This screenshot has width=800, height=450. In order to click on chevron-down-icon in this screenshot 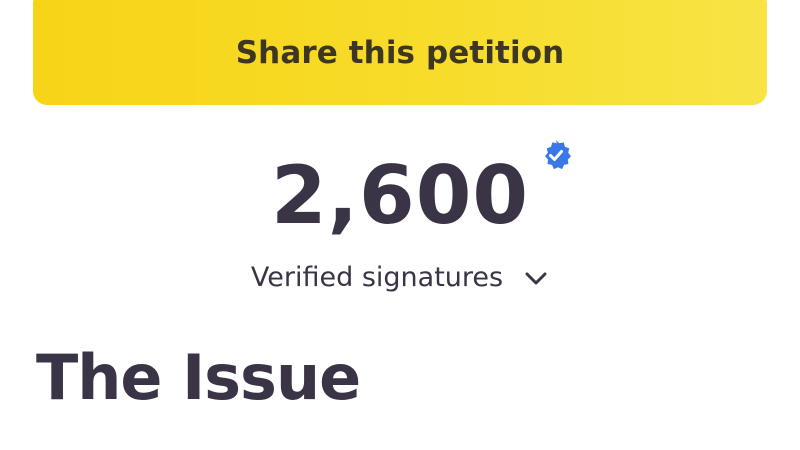, I will do `click(536, 278)`.